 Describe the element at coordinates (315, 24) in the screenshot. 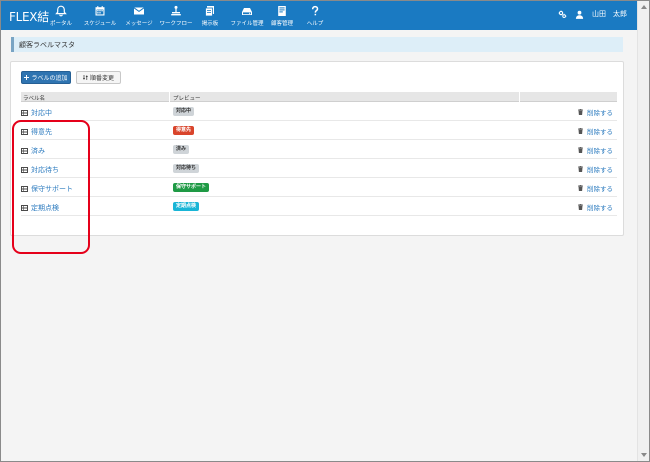

I see `nav-label-help: ヘルプ` at that location.